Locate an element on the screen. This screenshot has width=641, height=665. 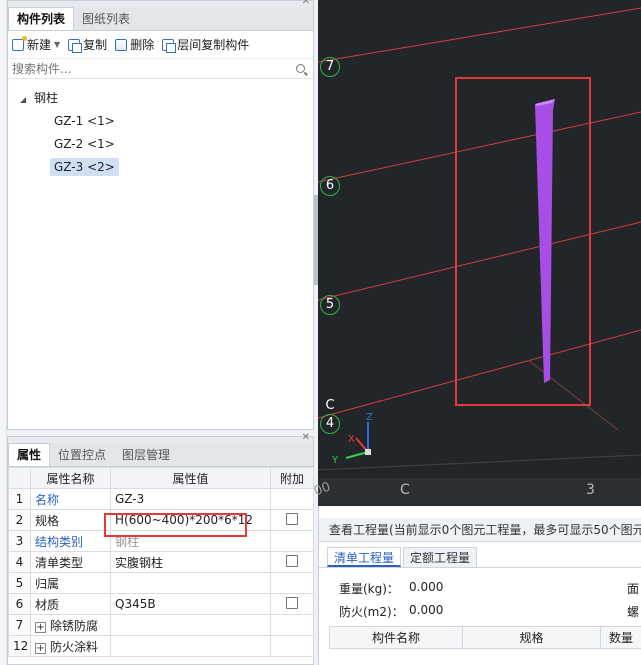
weight-value: 0.000 is located at coordinates (426, 587).